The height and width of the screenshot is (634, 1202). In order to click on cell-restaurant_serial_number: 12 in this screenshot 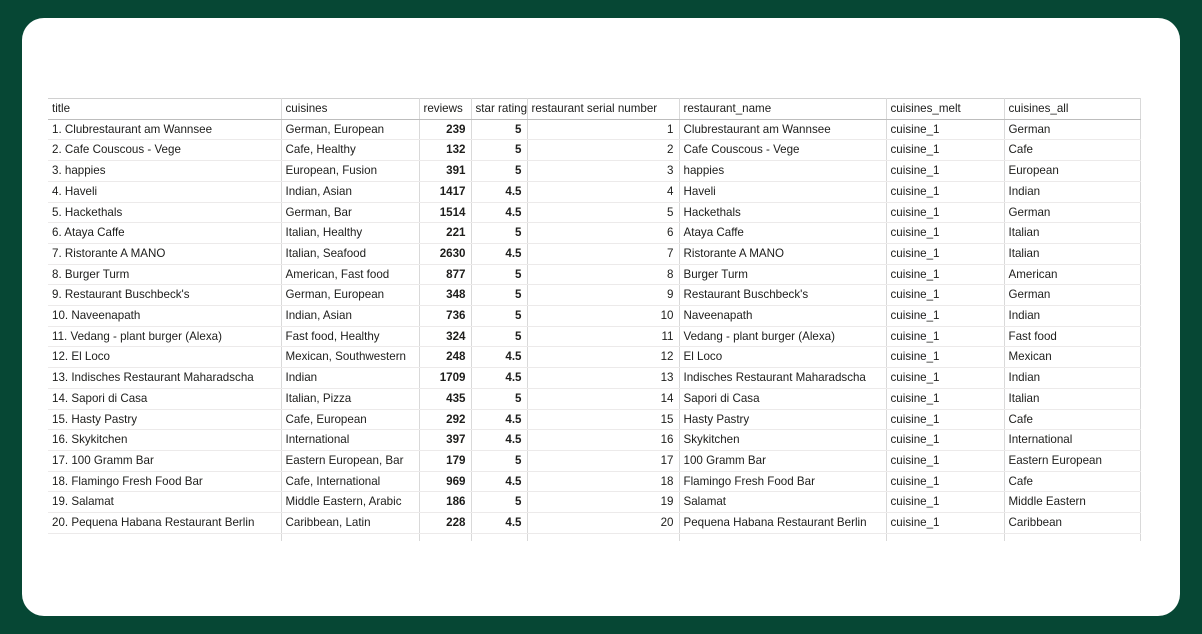, I will do `click(603, 357)`.